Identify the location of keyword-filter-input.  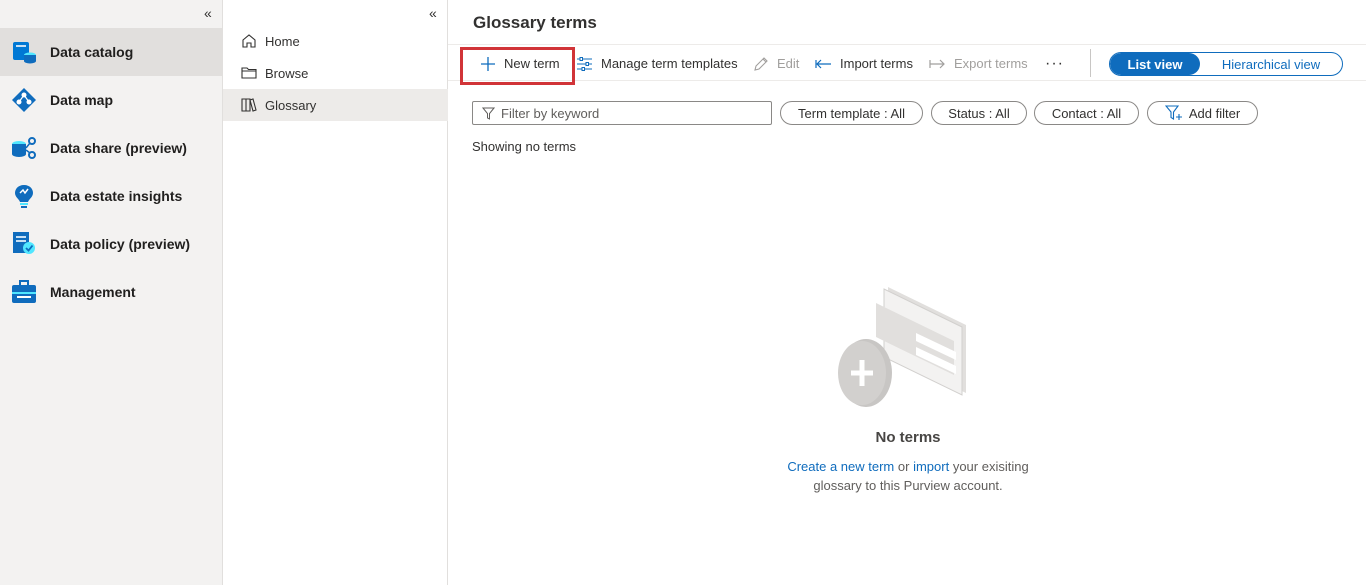
(631, 113).